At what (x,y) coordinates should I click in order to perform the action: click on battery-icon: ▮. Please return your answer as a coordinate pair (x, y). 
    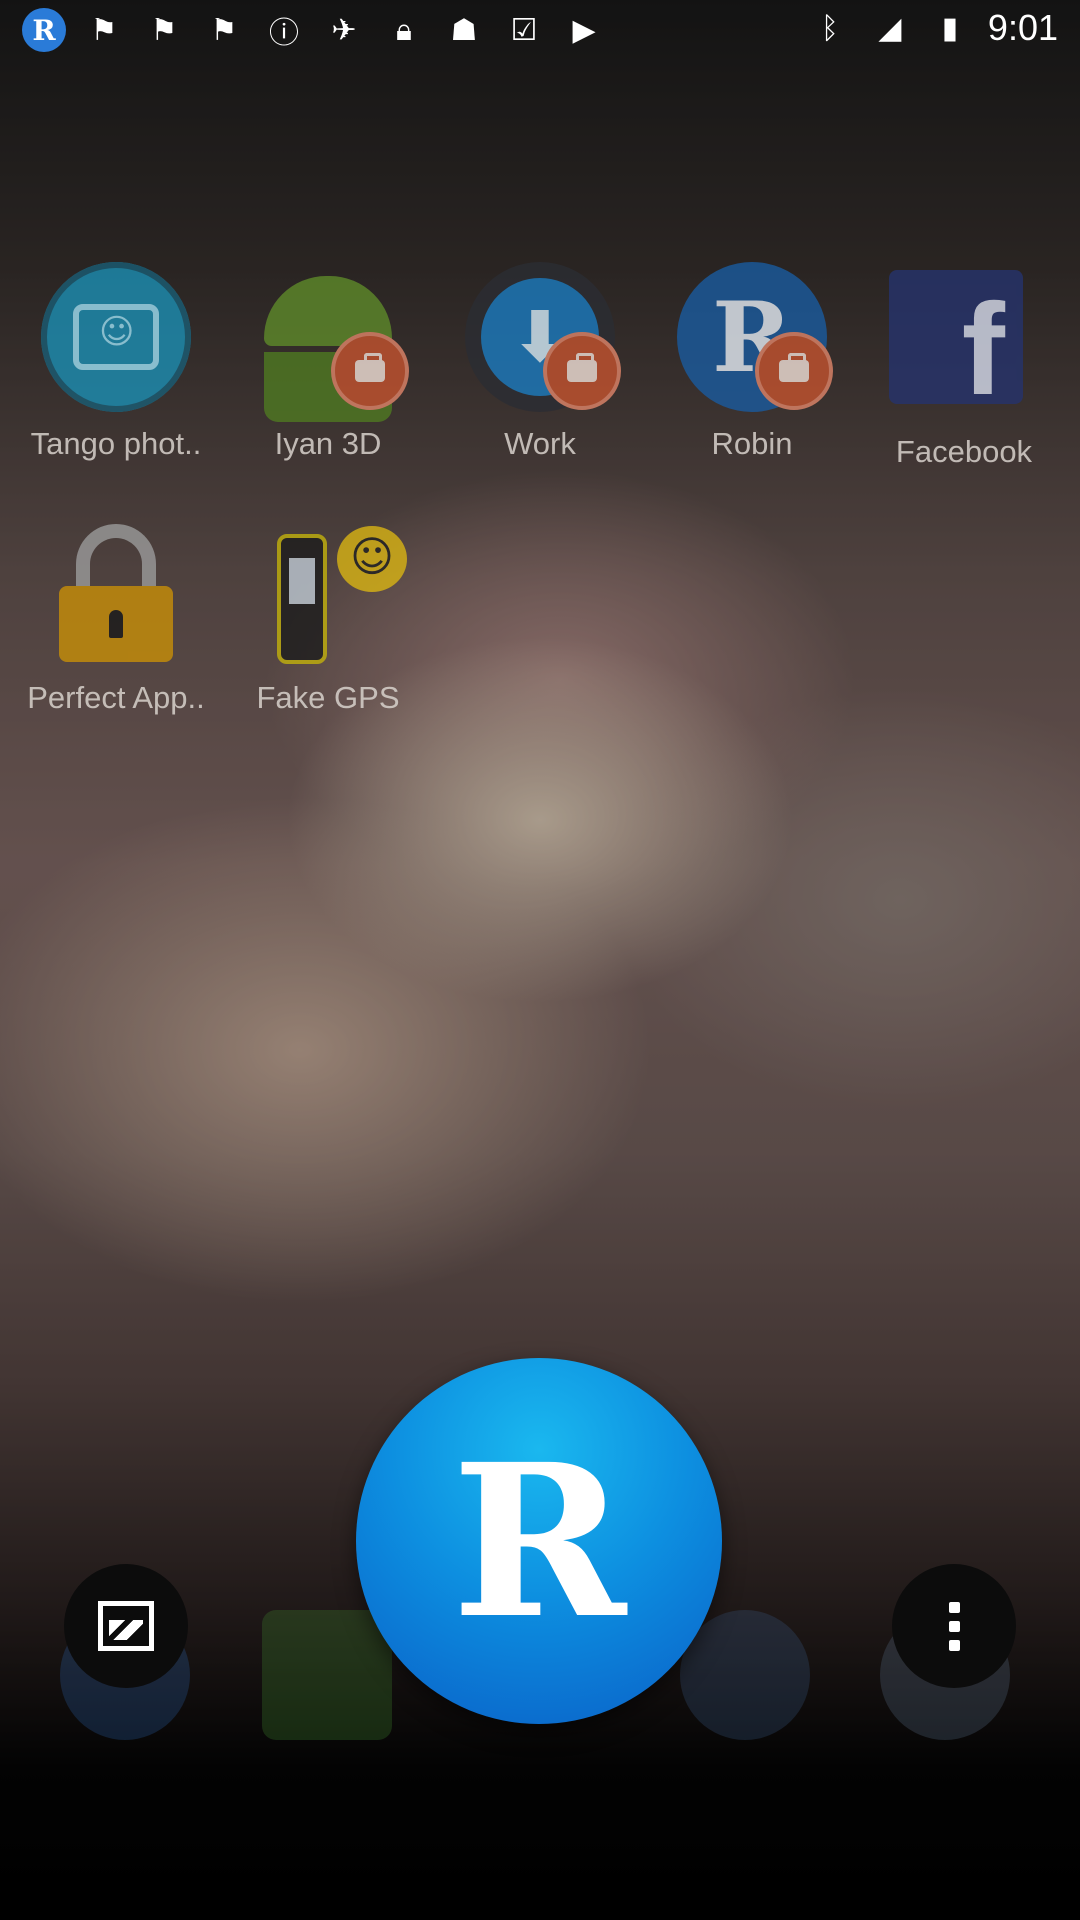
    Looking at the image, I should click on (950, 28).